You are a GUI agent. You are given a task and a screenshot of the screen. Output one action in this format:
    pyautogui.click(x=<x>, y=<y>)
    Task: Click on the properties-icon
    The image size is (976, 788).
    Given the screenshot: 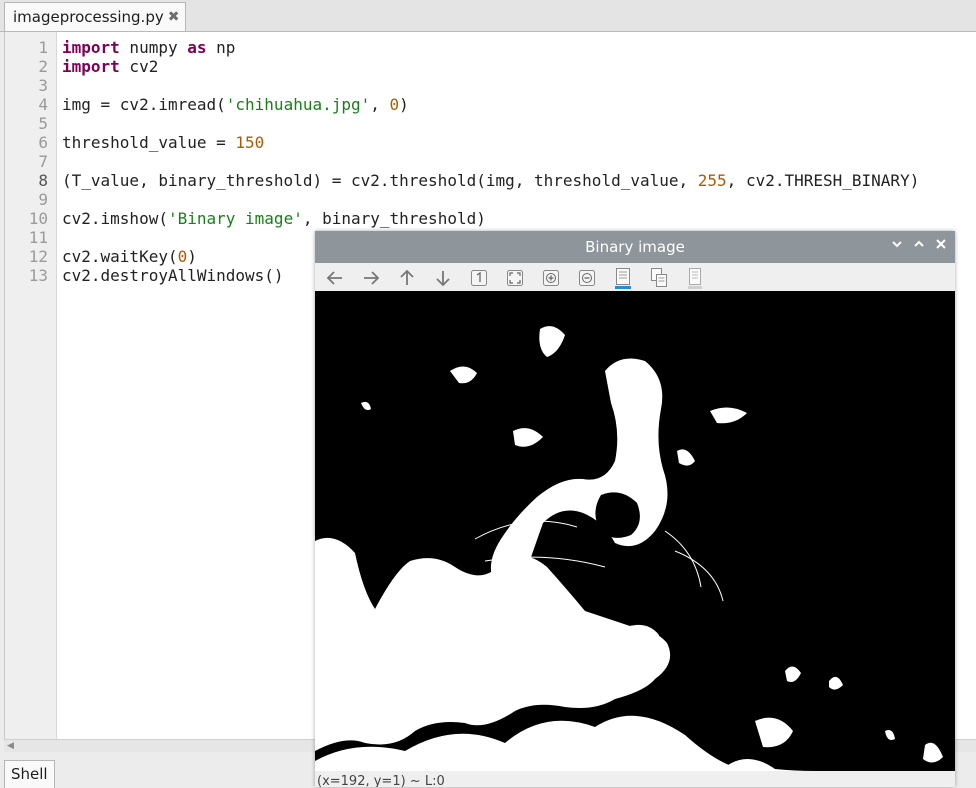 What is the action you would take?
    pyautogui.click(x=695, y=278)
    